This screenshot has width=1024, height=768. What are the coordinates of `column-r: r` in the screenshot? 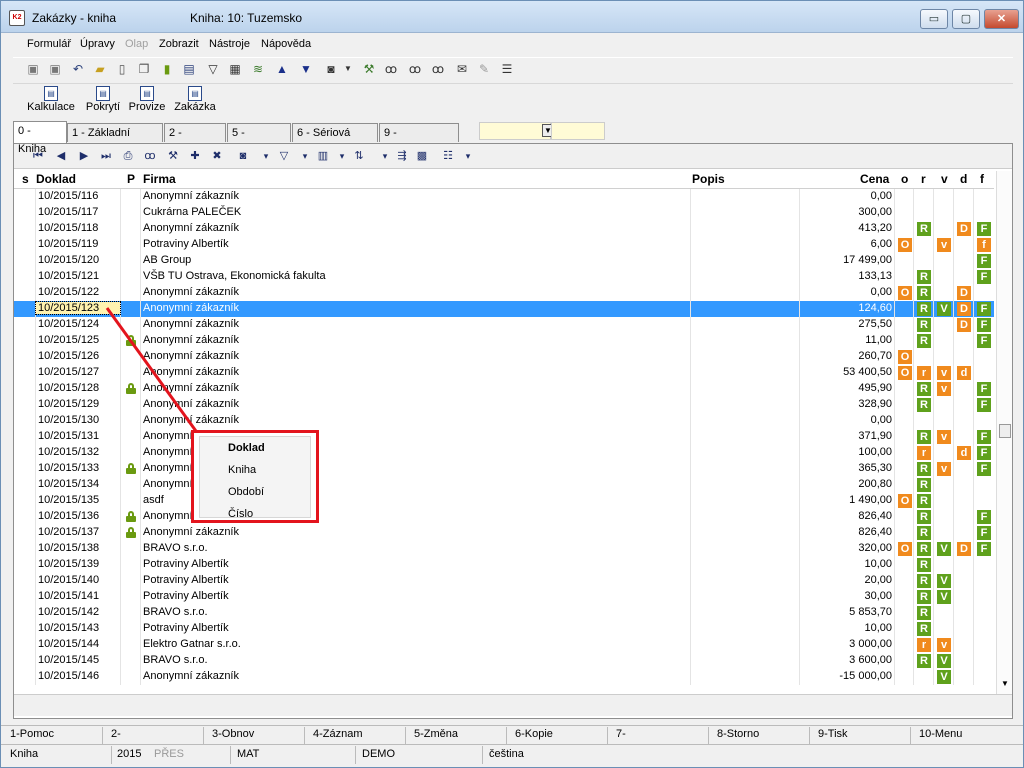 It's located at (923, 179).